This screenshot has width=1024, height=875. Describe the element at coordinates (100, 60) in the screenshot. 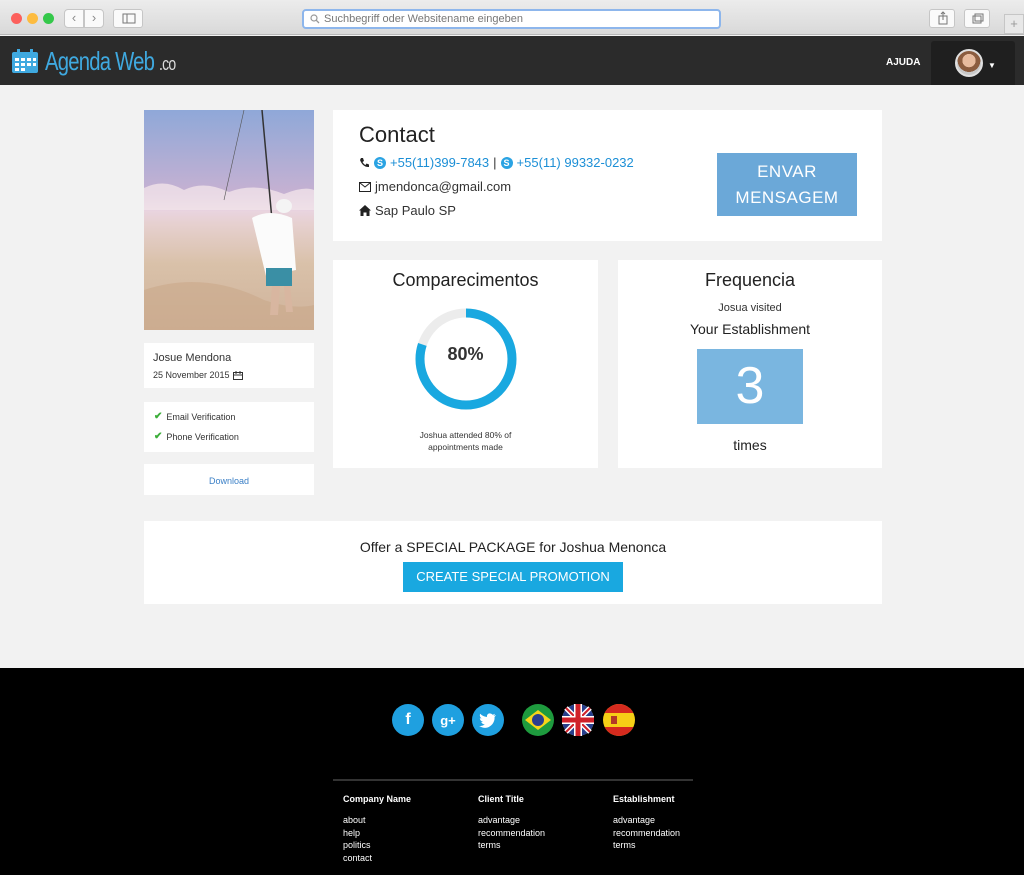

I see `logo-main-text: Agenda Web` at that location.